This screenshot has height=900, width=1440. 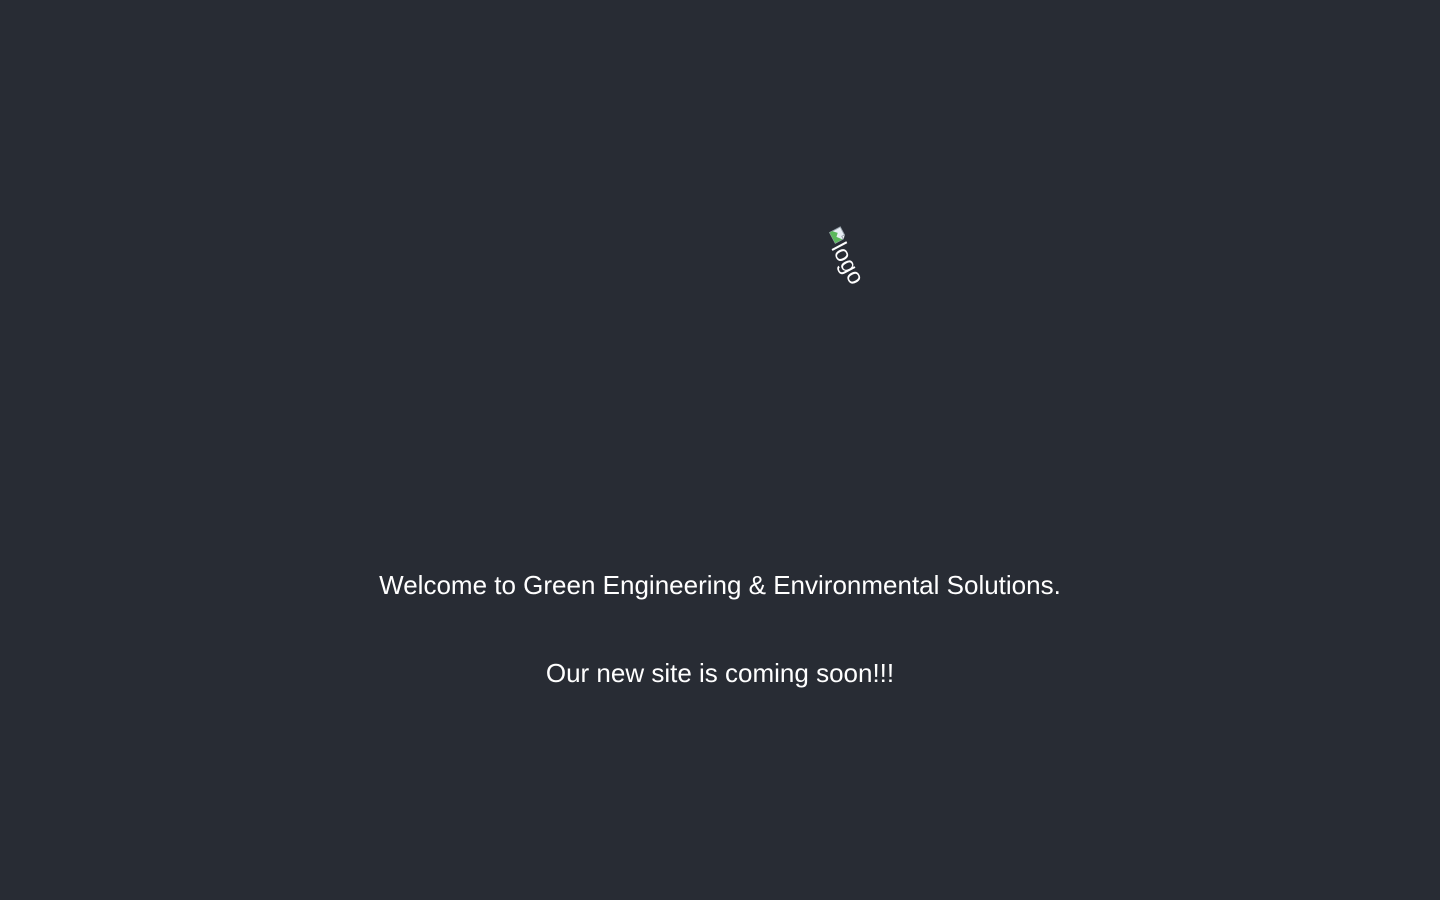 I want to click on logo: logo, so click(x=829, y=264).